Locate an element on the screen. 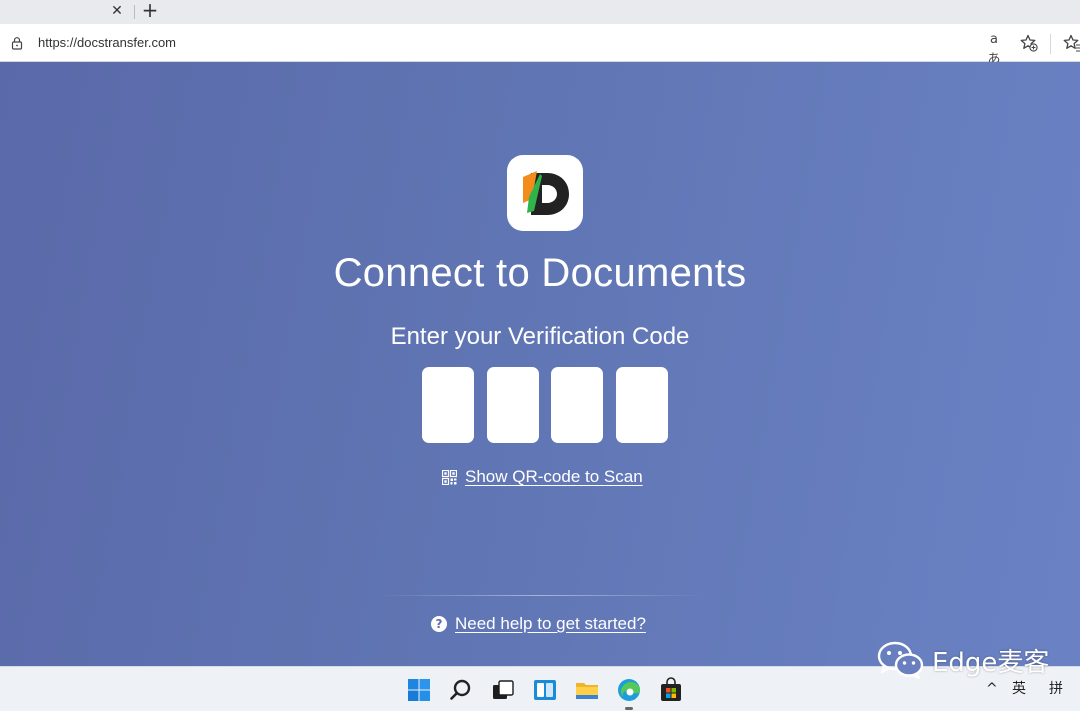  lock-icon is located at coordinates (17, 43).